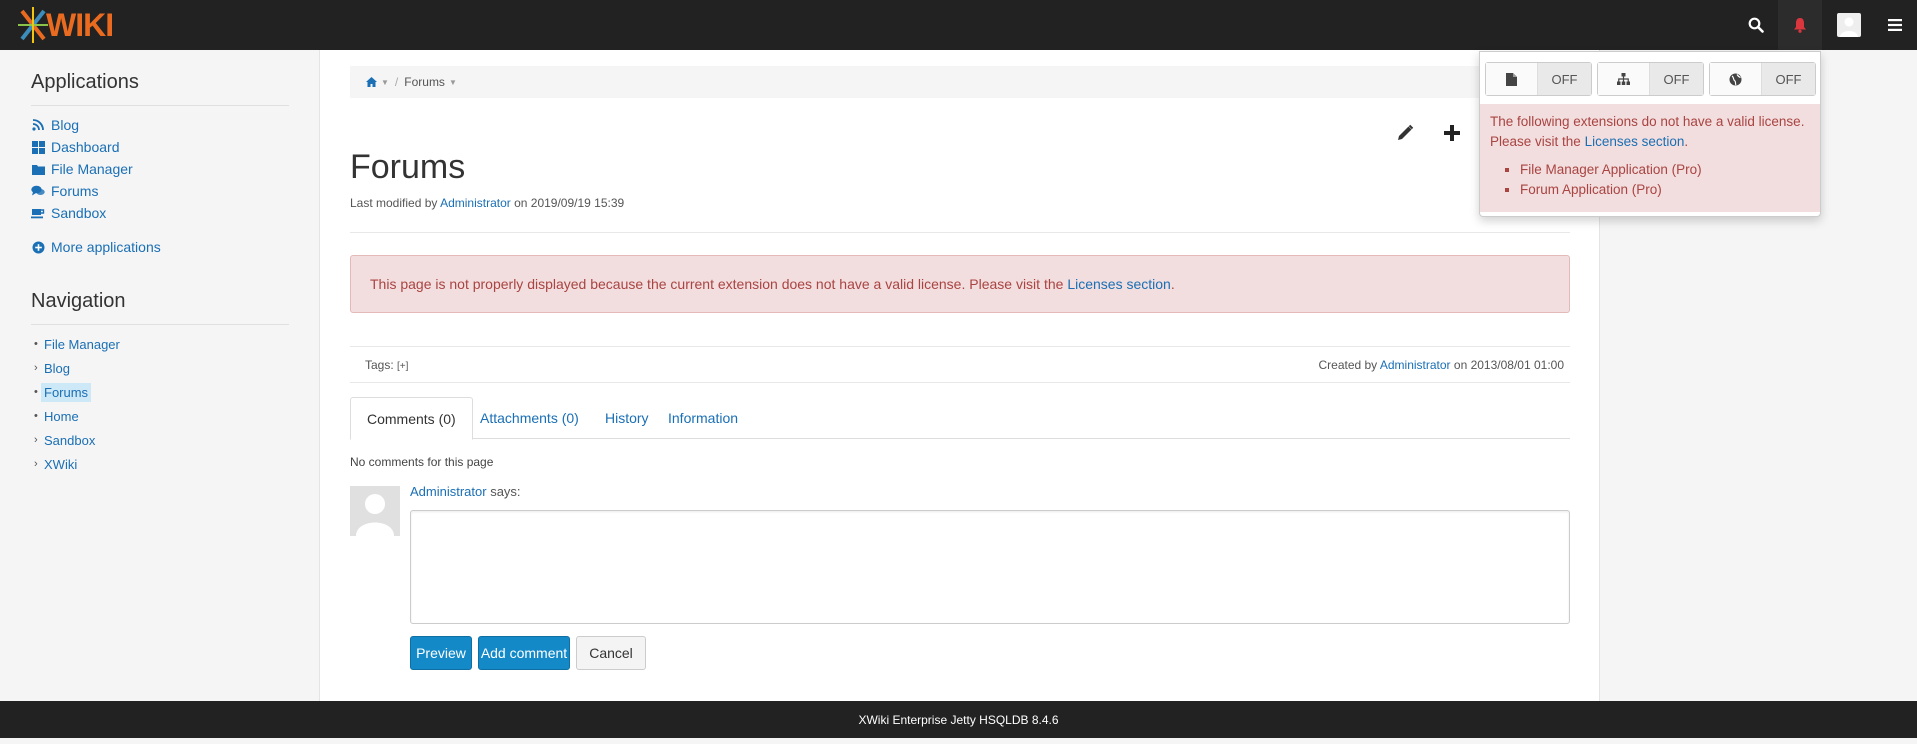 This screenshot has width=1917, height=744. I want to click on comment-textarea, so click(990, 567).